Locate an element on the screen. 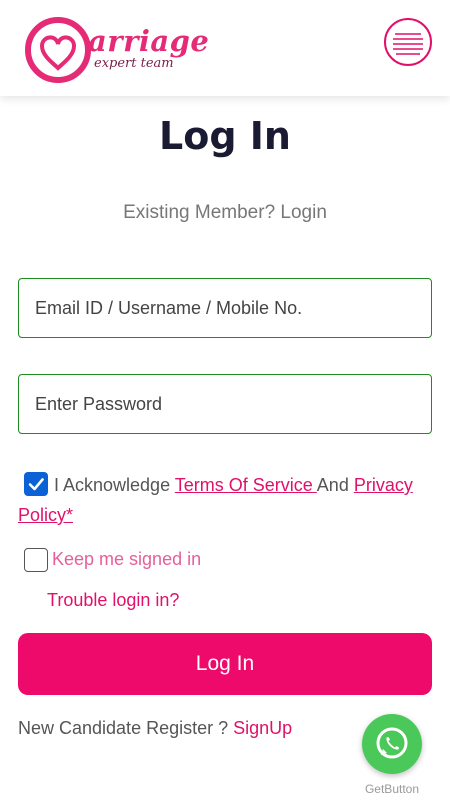  terms-prefix-text: I Acknowledge is located at coordinates (114, 485).